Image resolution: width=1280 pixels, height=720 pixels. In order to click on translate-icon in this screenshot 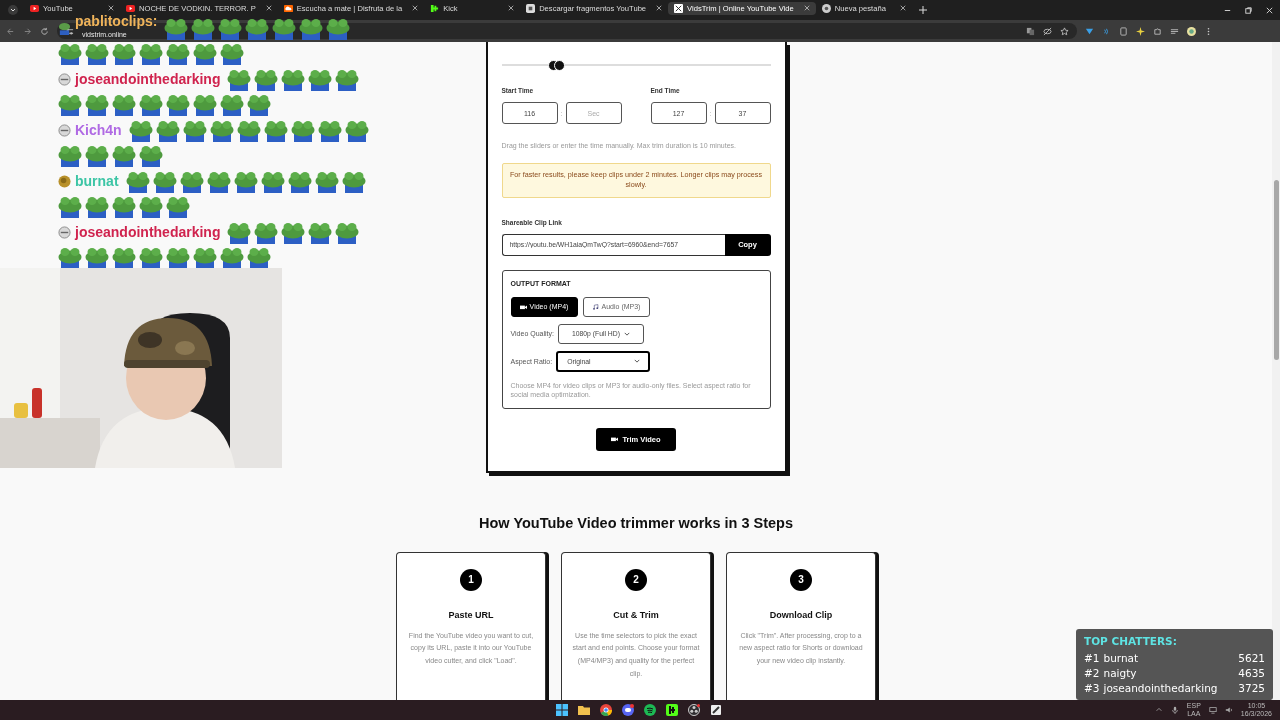, I will do `click(1030, 31)`.